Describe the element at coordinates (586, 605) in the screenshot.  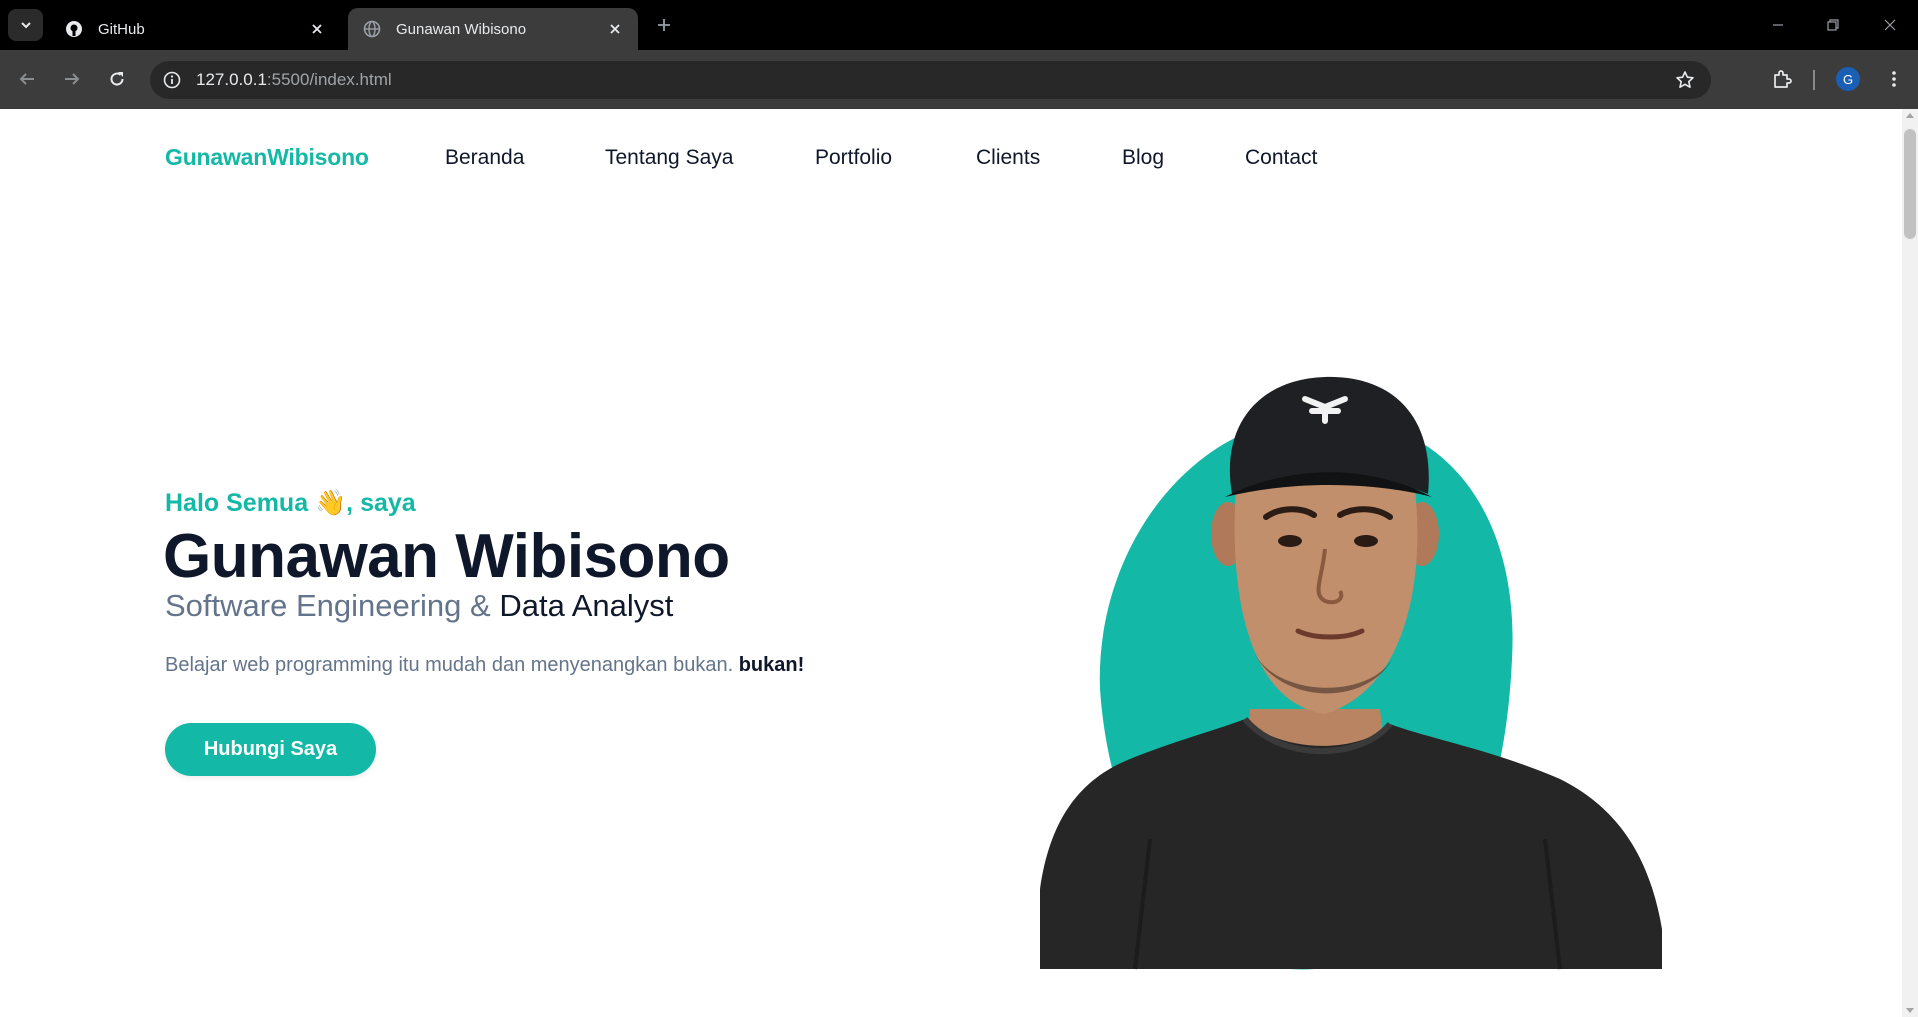
I see `hero-subtitle-highlight: Data Analyst` at that location.